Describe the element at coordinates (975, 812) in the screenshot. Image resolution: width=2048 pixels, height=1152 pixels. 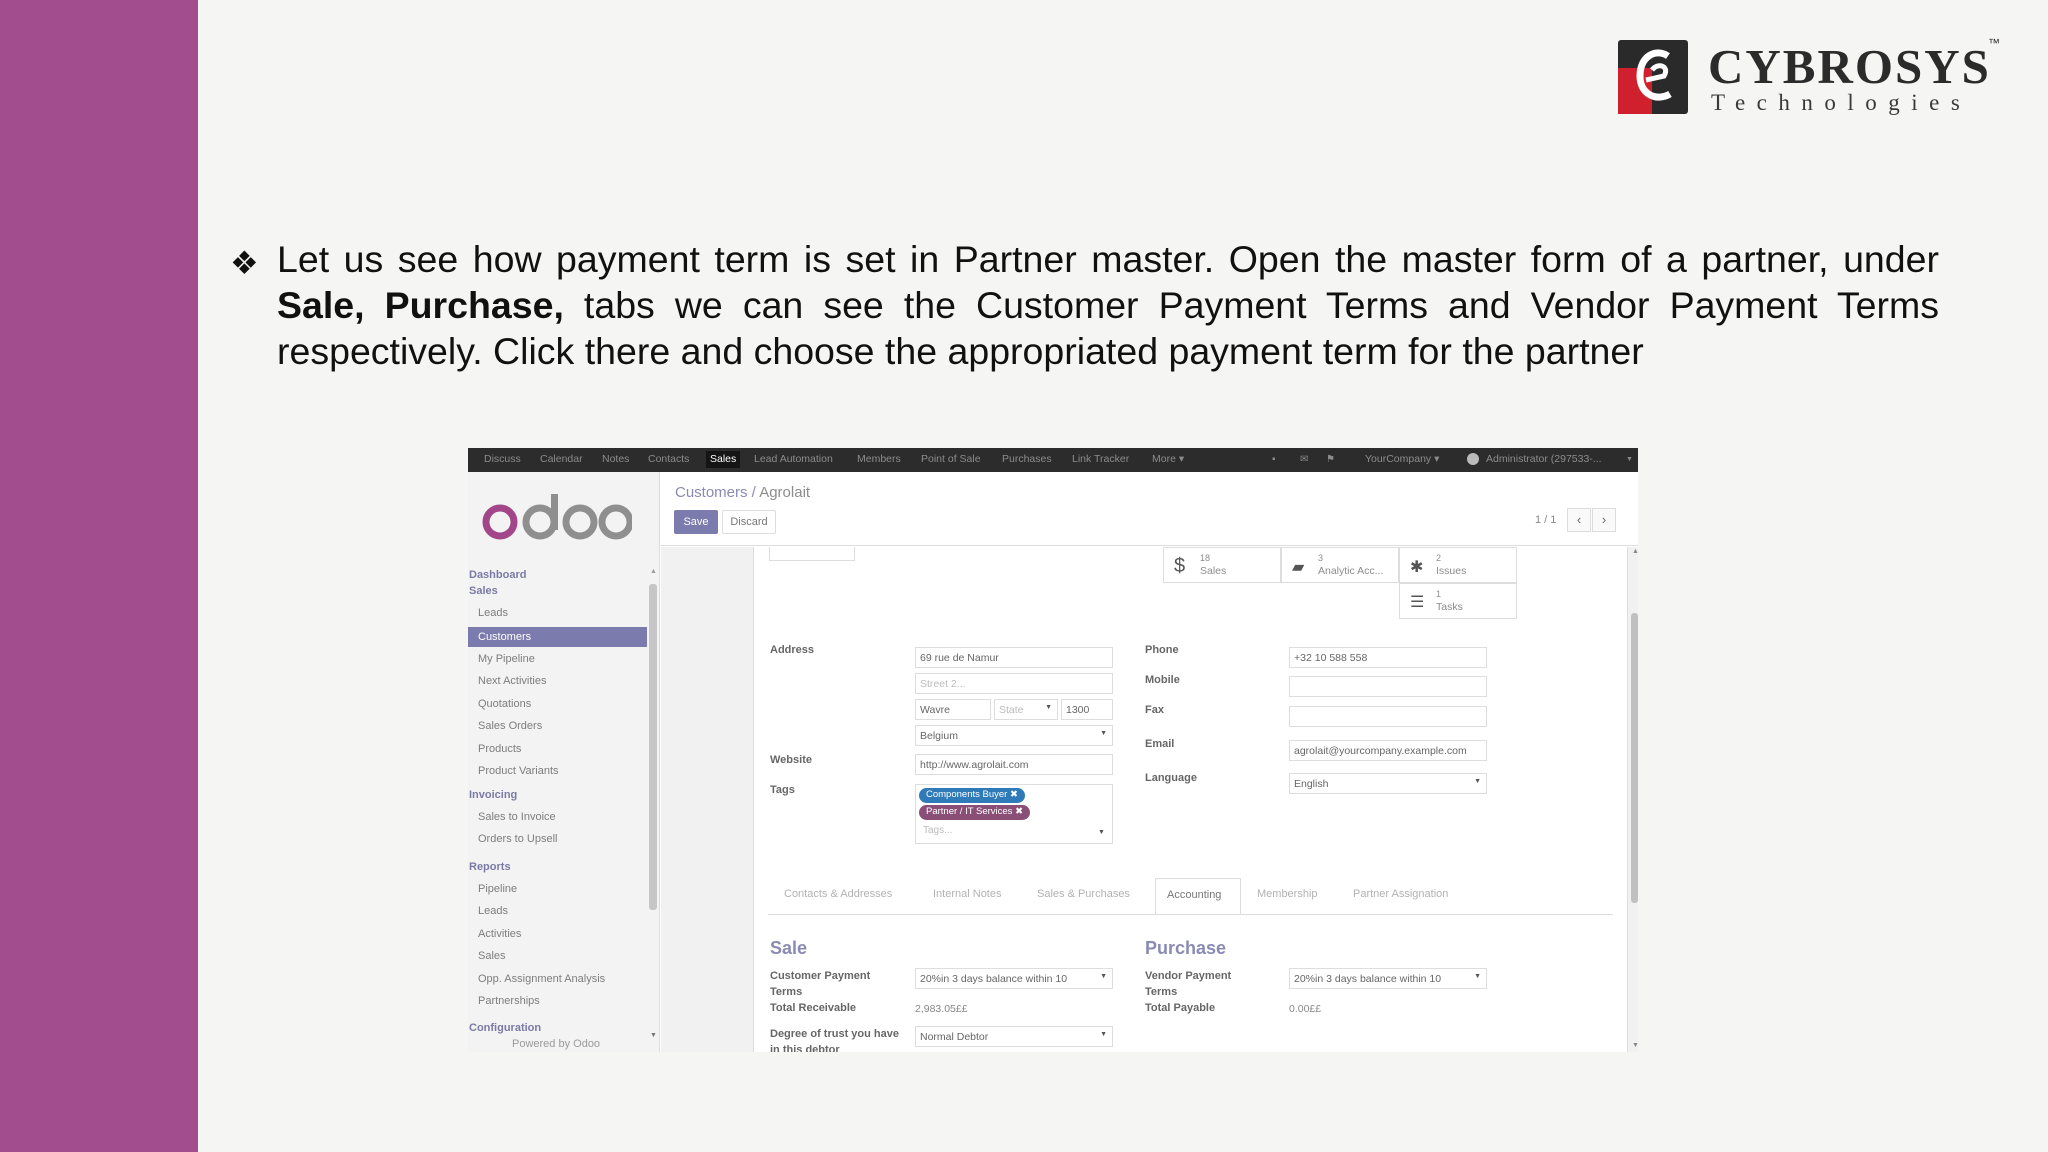
I see `tag-partner-it-services: Partner / IT Services ✖` at that location.